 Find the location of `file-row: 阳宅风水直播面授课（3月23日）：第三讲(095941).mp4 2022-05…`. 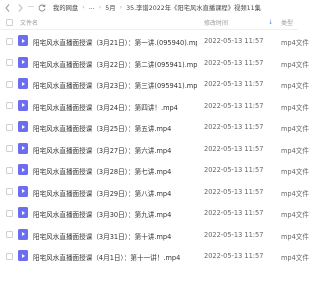

file-row: 阳宅风水直播面授课（3月23日）：第三讲(095941).mp4 2022-05… is located at coordinates (154, 84).